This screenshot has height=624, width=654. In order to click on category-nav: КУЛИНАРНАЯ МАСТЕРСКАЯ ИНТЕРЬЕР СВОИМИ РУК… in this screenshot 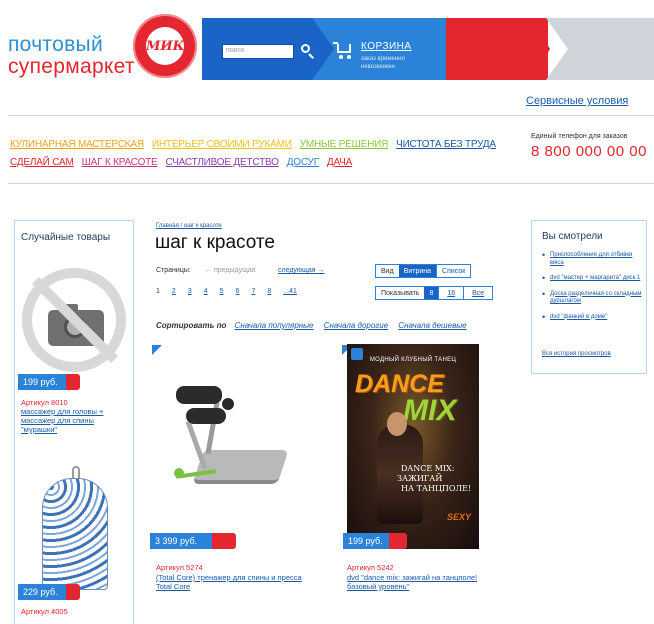, I will do `click(262, 154)`.